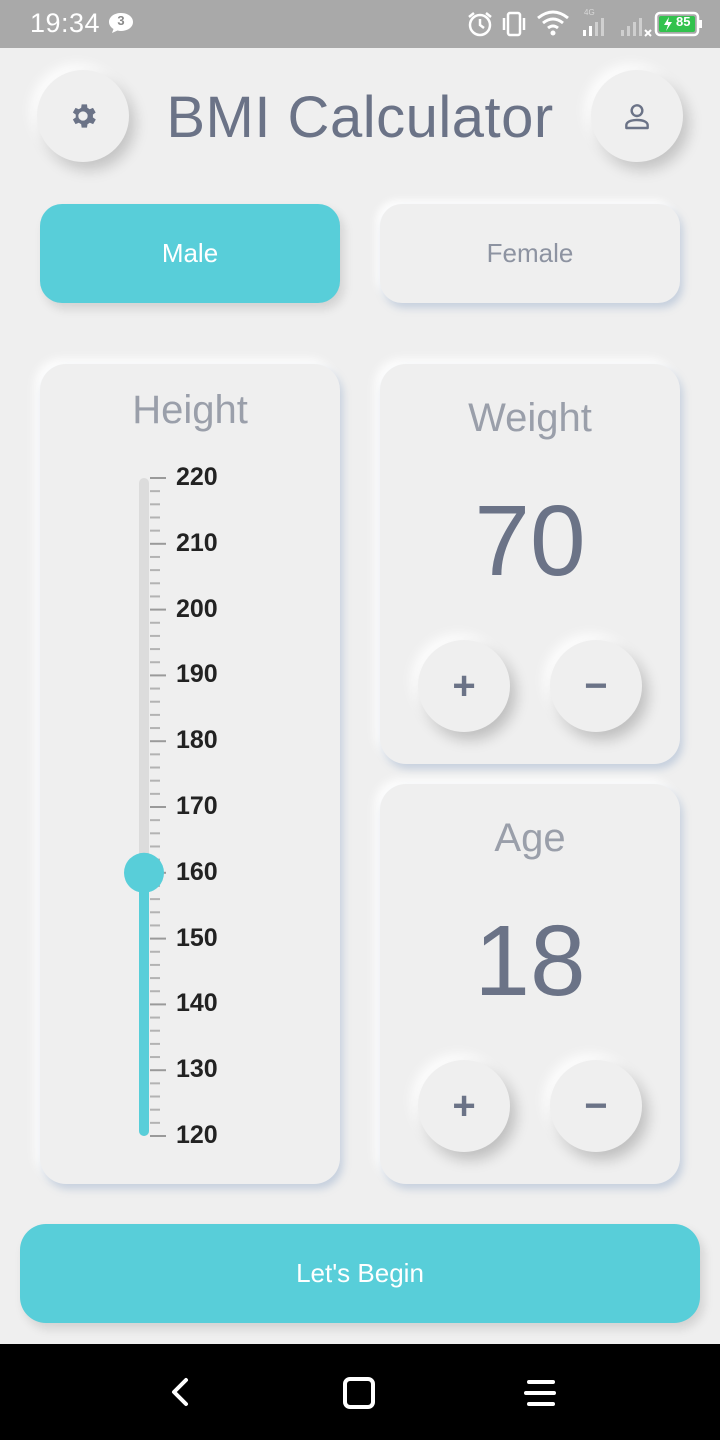 The image size is (720, 1440). I want to click on height-tick-label: 150, so click(197, 937).